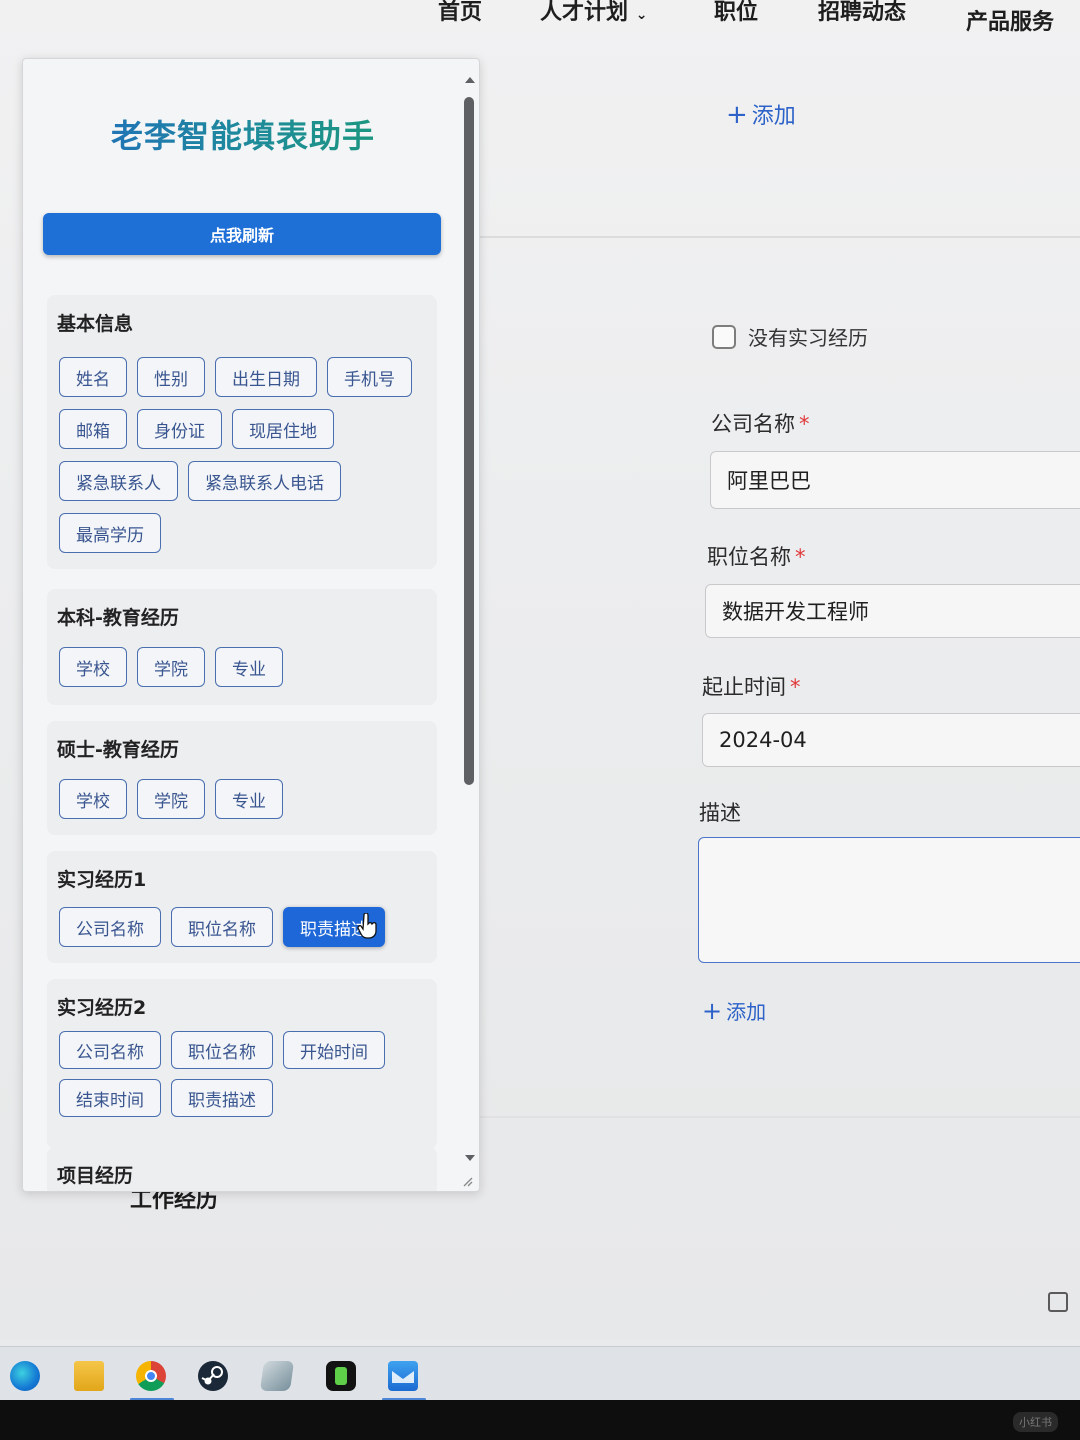  What do you see at coordinates (110, 533) in the screenshot?
I see `chip-highest-degree: 最高学历` at bounding box center [110, 533].